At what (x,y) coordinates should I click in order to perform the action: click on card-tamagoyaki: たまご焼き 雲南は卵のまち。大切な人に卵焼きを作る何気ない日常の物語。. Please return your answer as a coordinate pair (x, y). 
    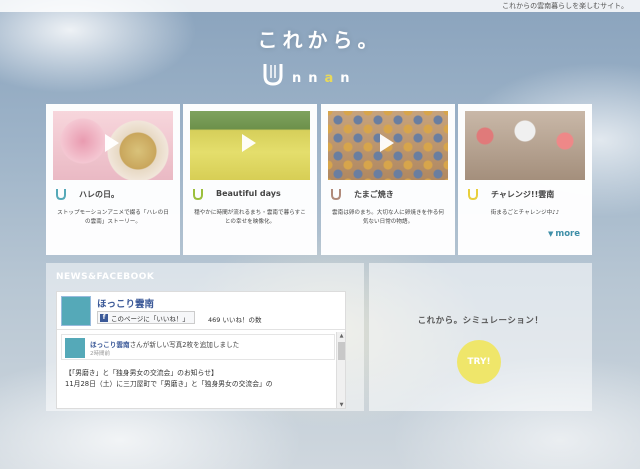
    Looking at the image, I should click on (388, 179).